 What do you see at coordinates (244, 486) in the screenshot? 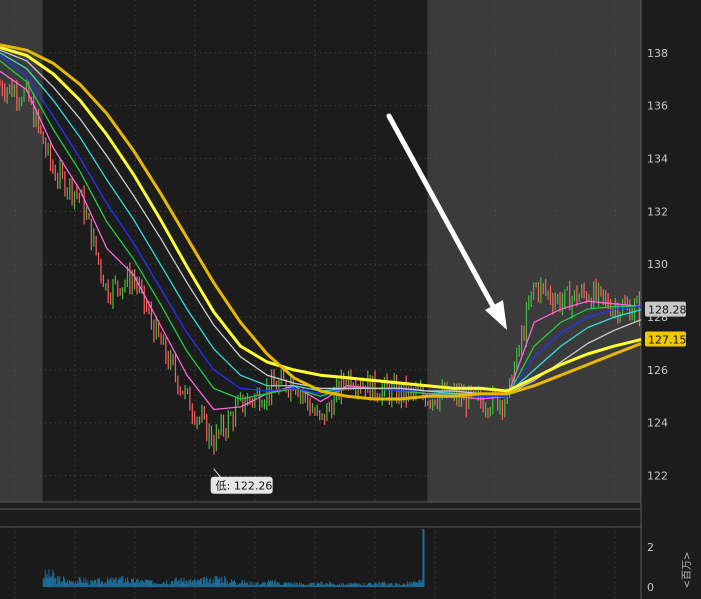
I see `low-label: 低: 122.26` at bounding box center [244, 486].